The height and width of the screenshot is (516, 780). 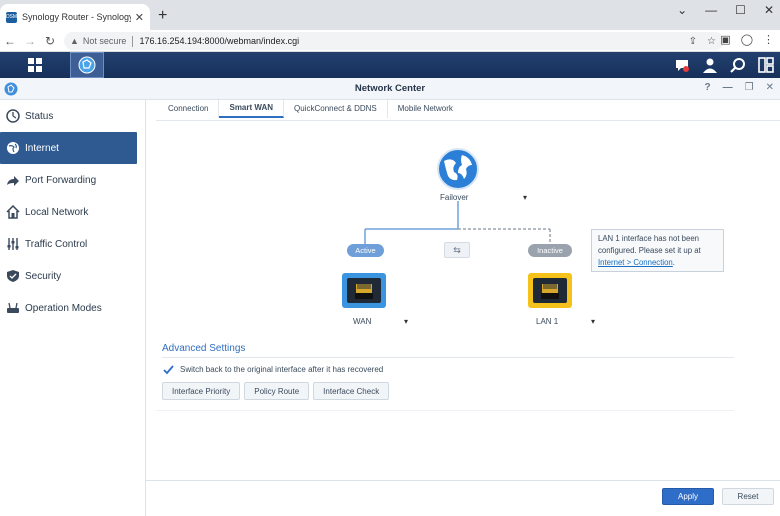 What do you see at coordinates (362, 321) in the screenshot?
I see `wan-label: WAN` at bounding box center [362, 321].